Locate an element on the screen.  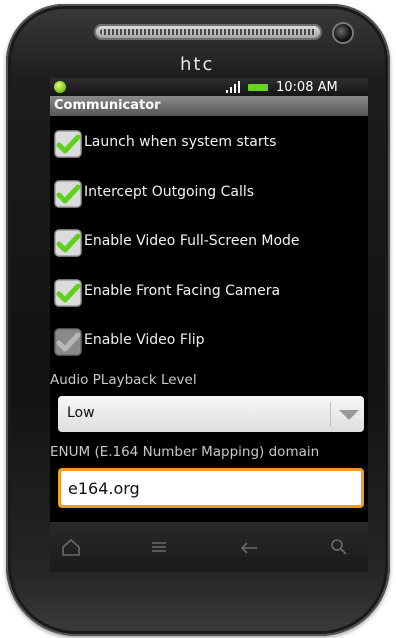
signal-strength-icon is located at coordinates (233, 87).